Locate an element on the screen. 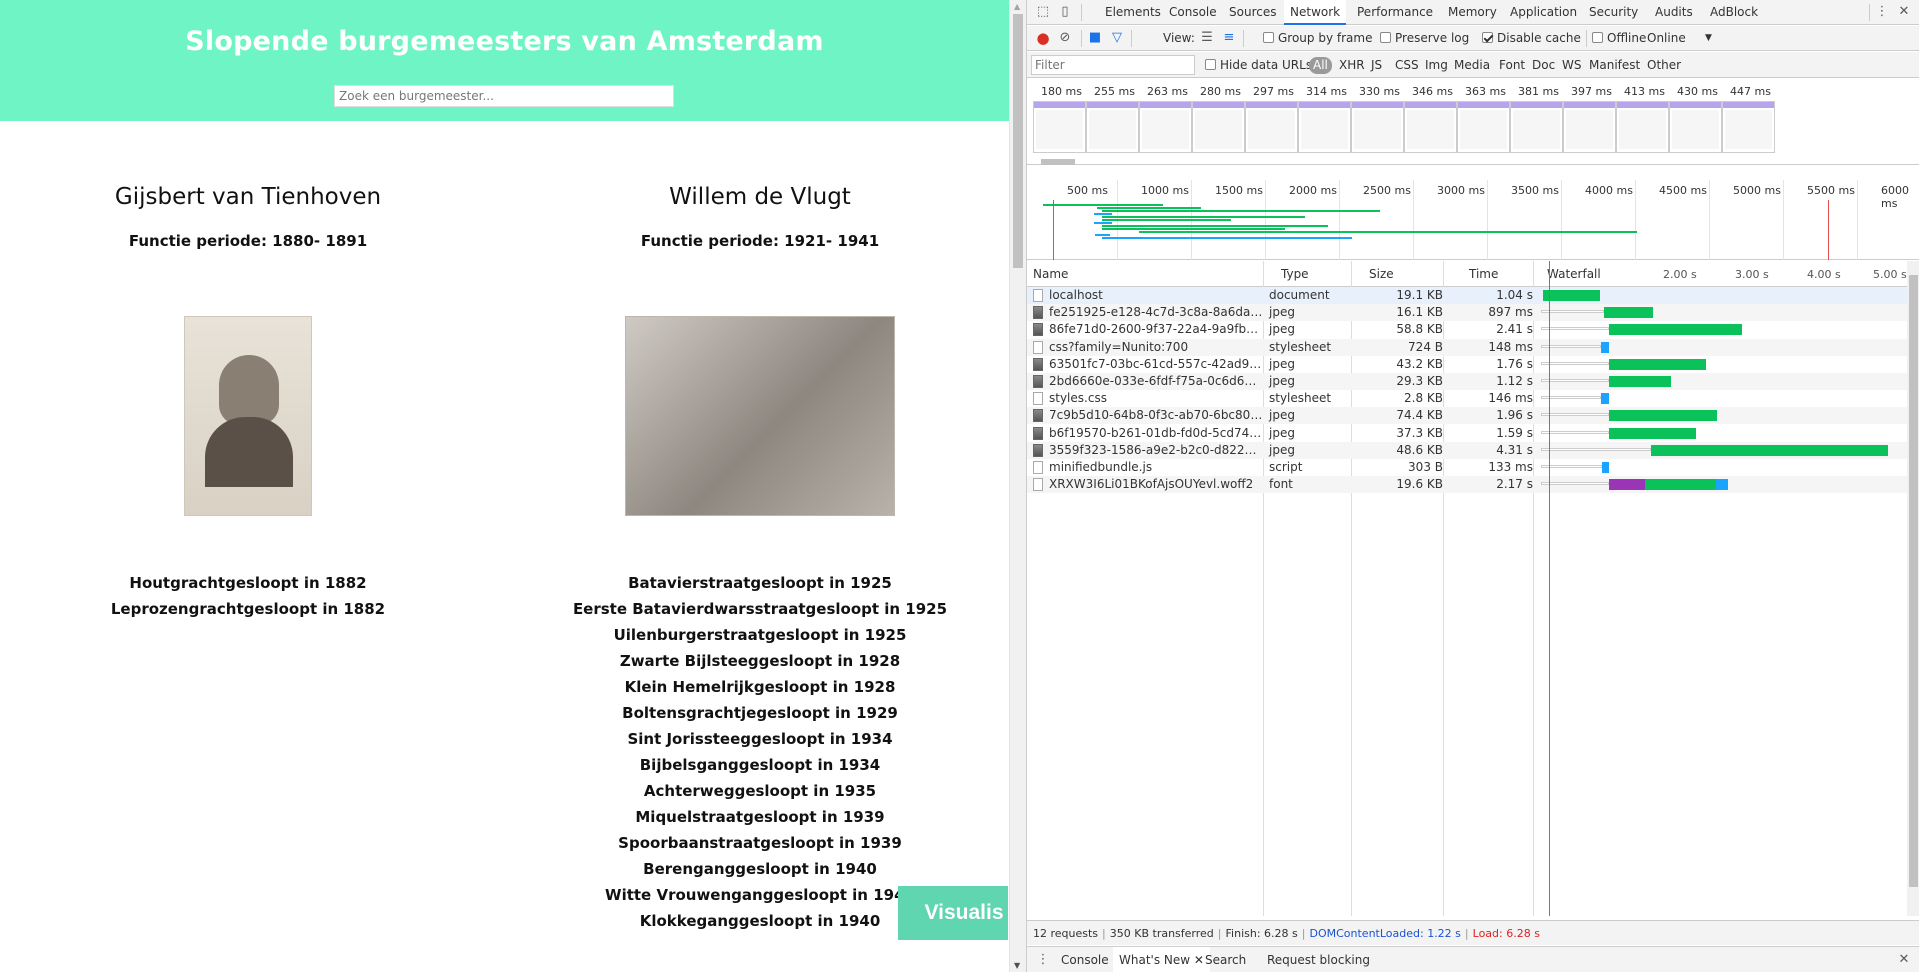  filter-ws: WS is located at coordinates (1571, 65).